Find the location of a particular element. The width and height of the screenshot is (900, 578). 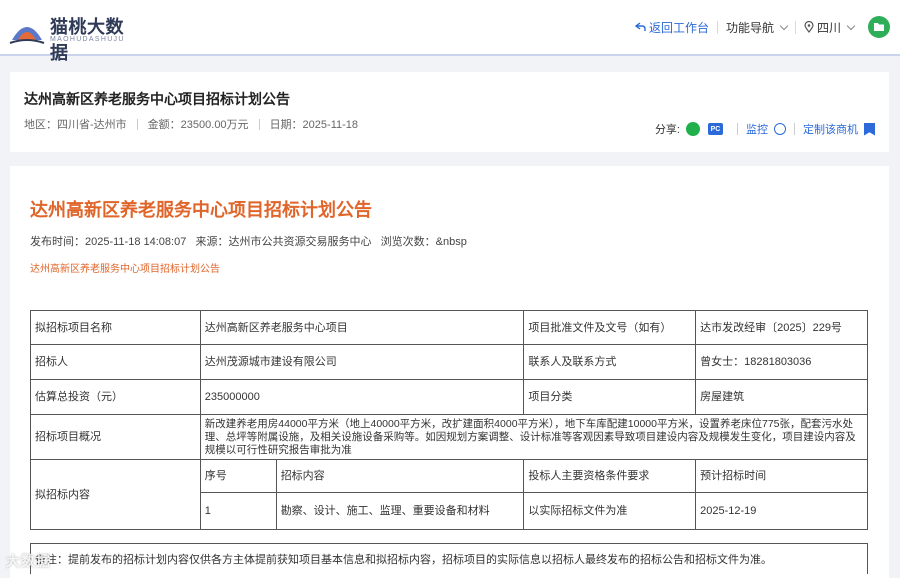

summary-title: 达州高新区养老服务中心项目招标计划公告 is located at coordinates (157, 99).